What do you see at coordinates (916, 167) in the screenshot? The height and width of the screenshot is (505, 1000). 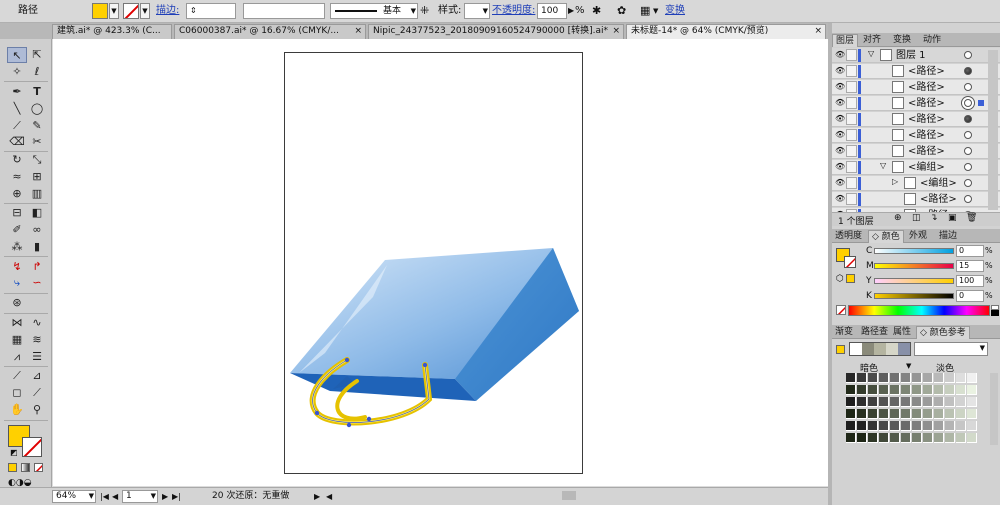 I see `layer-row: 👁 ▽ <编组>` at bounding box center [916, 167].